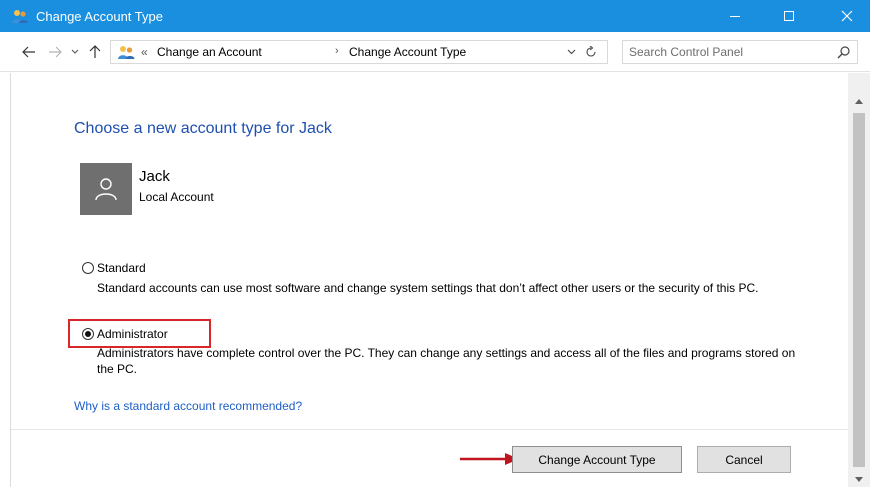 This screenshot has width=870, height=487. Describe the element at coordinates (88, 334) in the screenshot. I see `administrator-radio` at that location.